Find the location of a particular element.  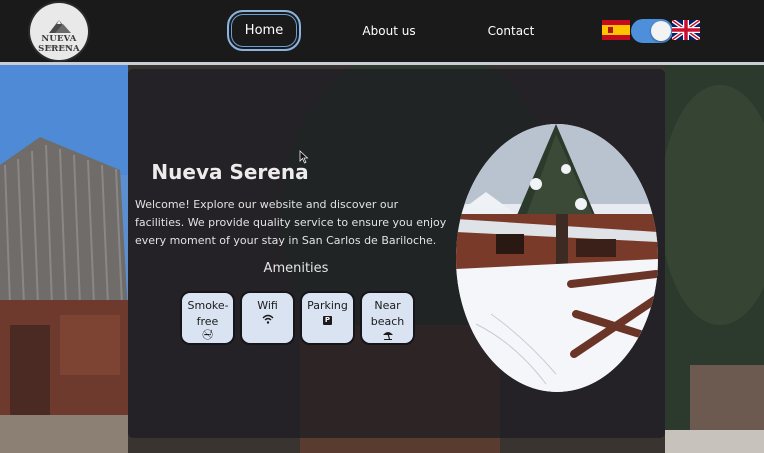

no-smoking-icon: 🚭︎ is located at coordinates (207, 335).